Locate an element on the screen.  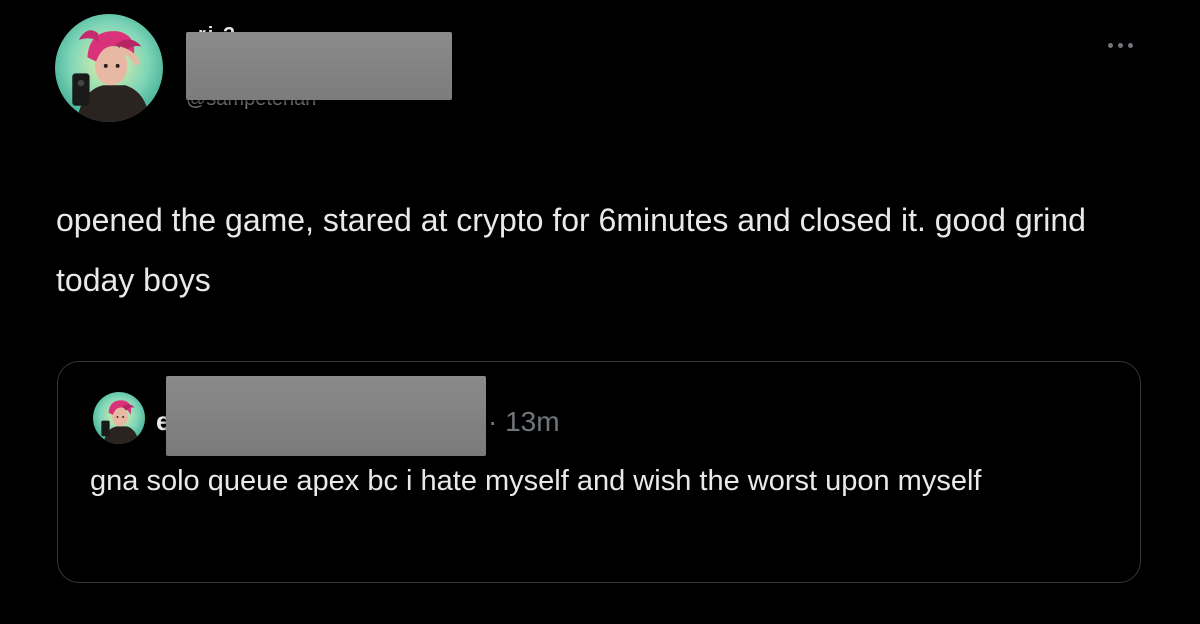
author-avatar is located at coordinates (109, 68).